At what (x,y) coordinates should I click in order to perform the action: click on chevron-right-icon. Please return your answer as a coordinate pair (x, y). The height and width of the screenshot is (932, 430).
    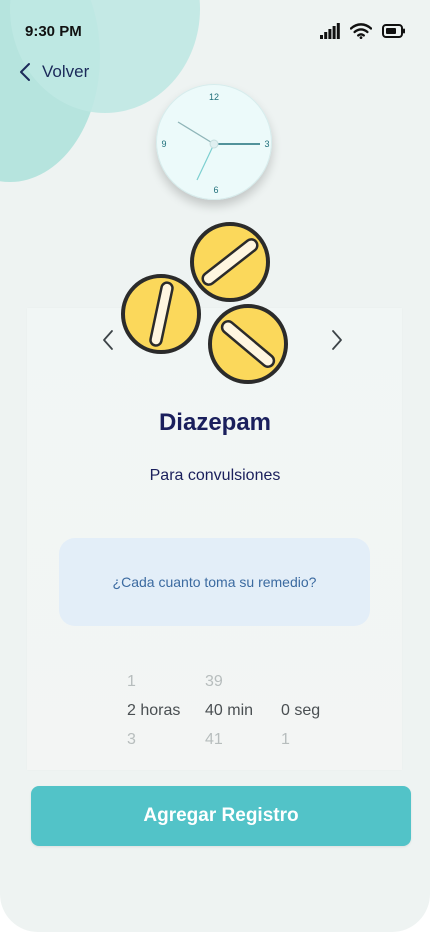
    Looking at the image, I should click on (337, 340).